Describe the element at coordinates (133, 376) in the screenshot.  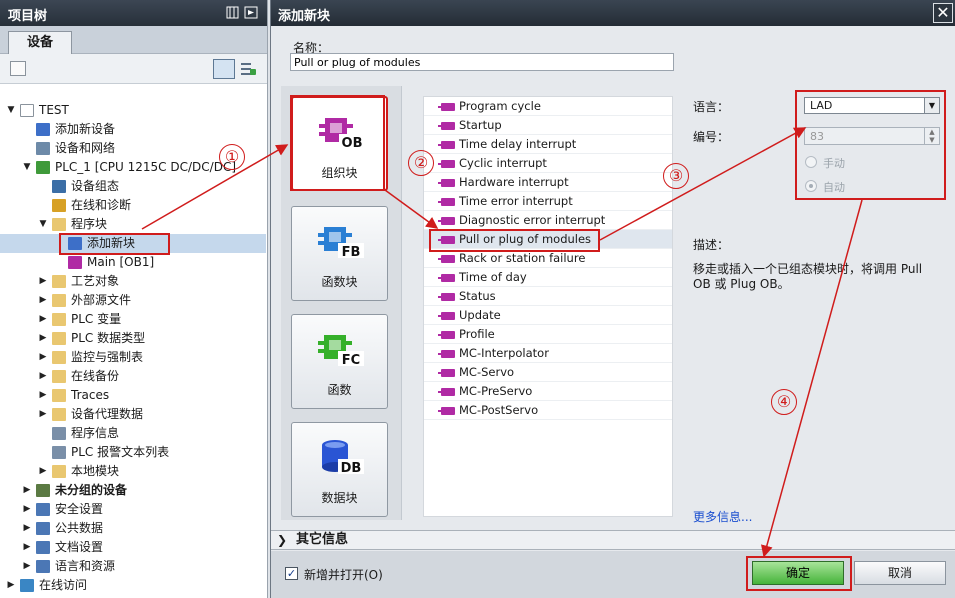
I see `tree-item: ▶ 在线备份` at that location.